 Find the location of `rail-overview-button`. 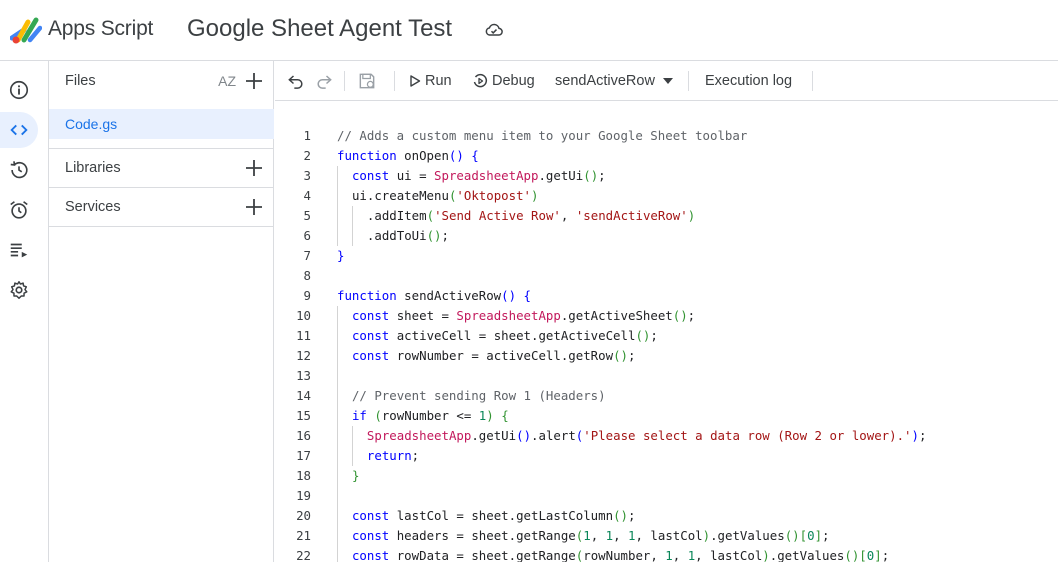

rail-overview-button is located at coordinates (19, 90).